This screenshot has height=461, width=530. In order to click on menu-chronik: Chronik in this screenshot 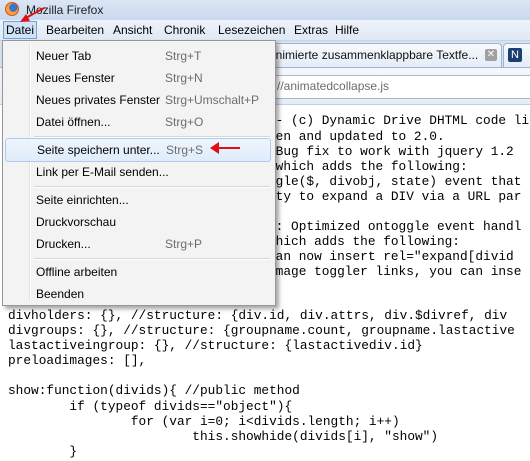, I will do `click(184, 30)`.